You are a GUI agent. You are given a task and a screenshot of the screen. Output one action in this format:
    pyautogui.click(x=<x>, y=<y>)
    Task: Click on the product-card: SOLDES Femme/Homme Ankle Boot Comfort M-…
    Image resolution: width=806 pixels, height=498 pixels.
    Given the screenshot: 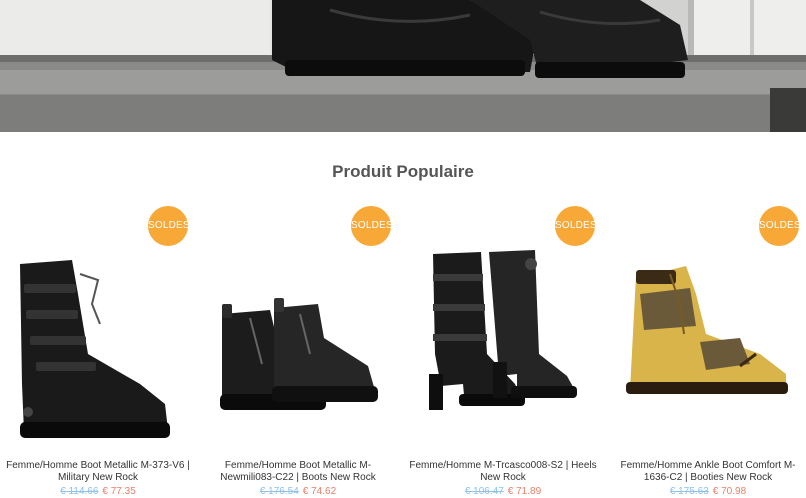 What is the action you would take?
    pyautogui.click(x=708, y=347)
    